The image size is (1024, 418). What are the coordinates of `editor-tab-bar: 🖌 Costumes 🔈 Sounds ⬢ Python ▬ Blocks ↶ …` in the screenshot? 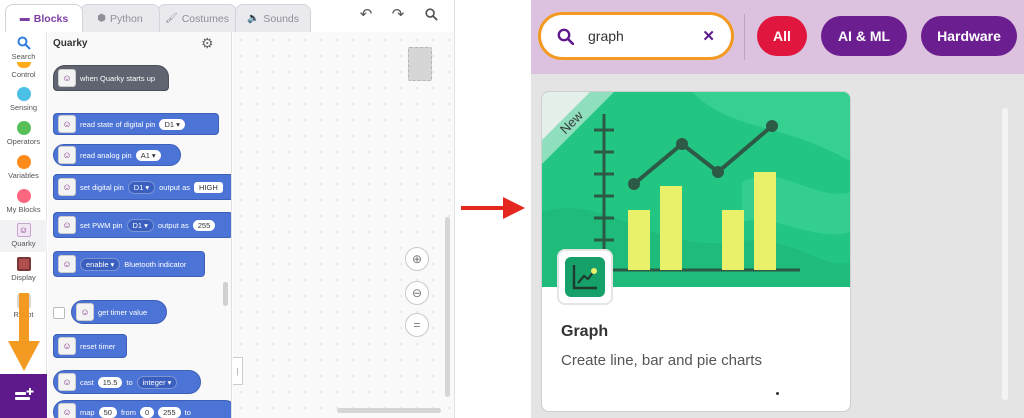 It's located at (227, 16).